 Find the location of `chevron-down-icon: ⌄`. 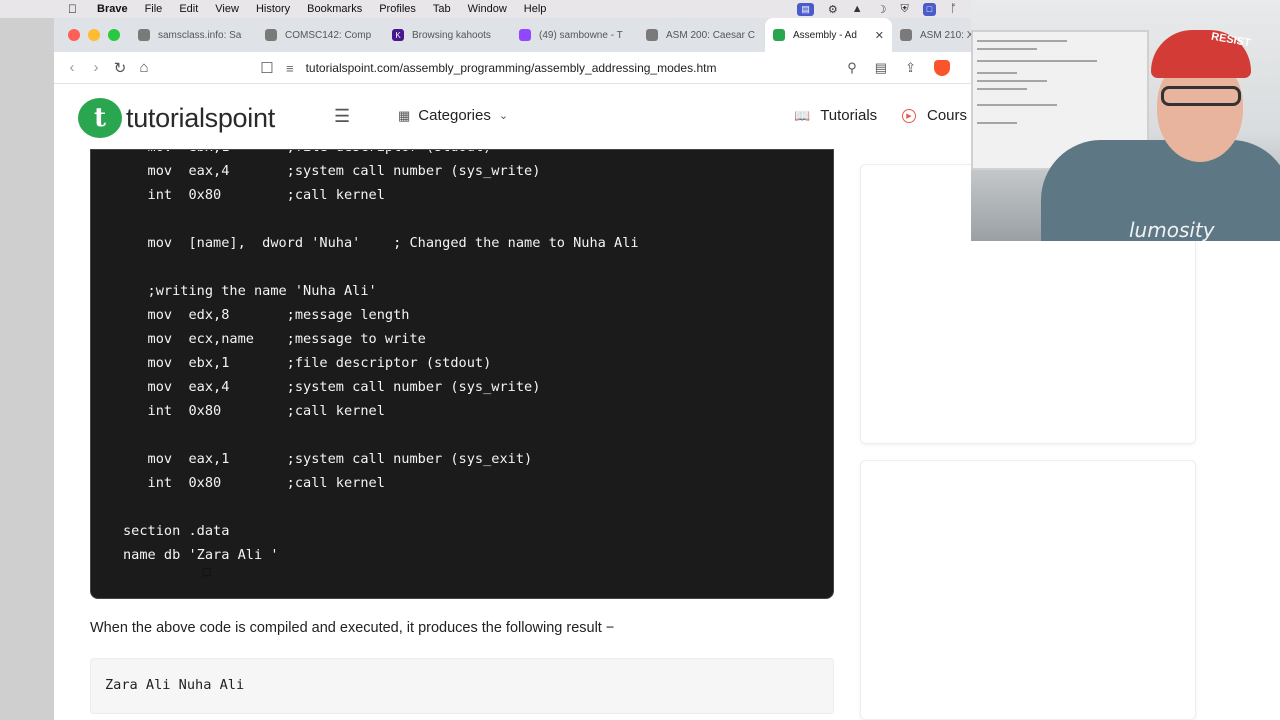

chevron-down-icon: ⌄ is located at coordinates (503, 116).